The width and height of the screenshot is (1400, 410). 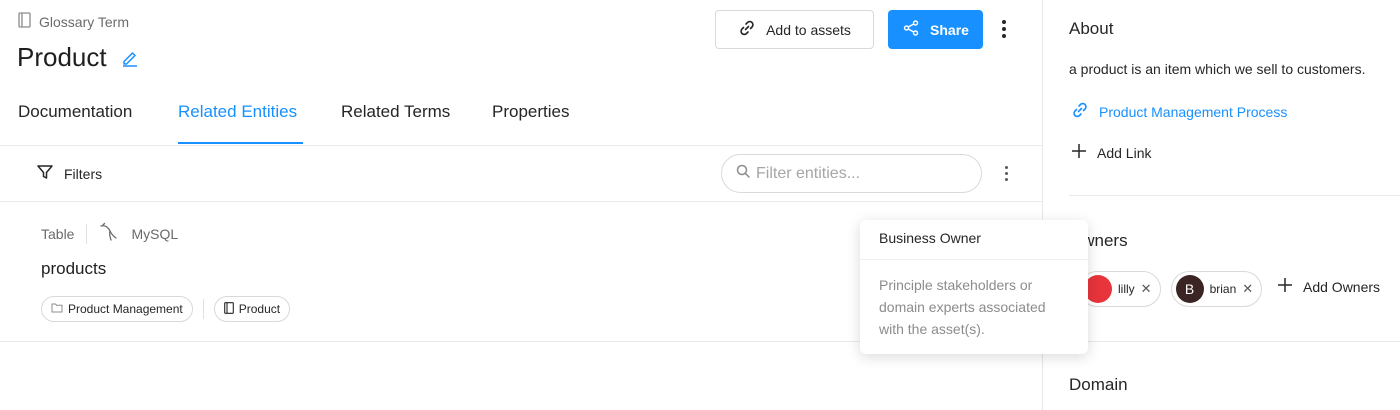 I want to click on add-link-label: Add Link, so click(x=1124, y=152).